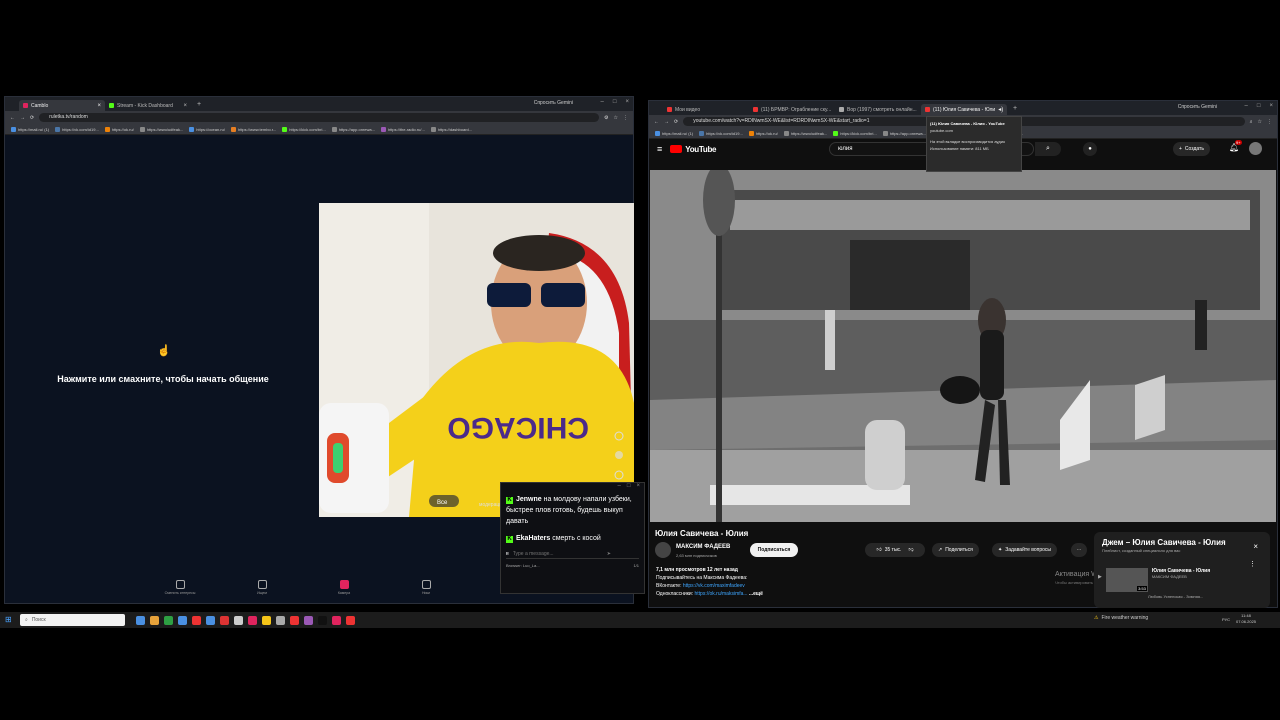 The height and width of the screenshot is (720, 1280). What do you see at coordinates (148, 105) in the screenshot?
I see `tab-kick-dashboard: Stream - Kick Dashboard ×` at bounding box center [148, 105].